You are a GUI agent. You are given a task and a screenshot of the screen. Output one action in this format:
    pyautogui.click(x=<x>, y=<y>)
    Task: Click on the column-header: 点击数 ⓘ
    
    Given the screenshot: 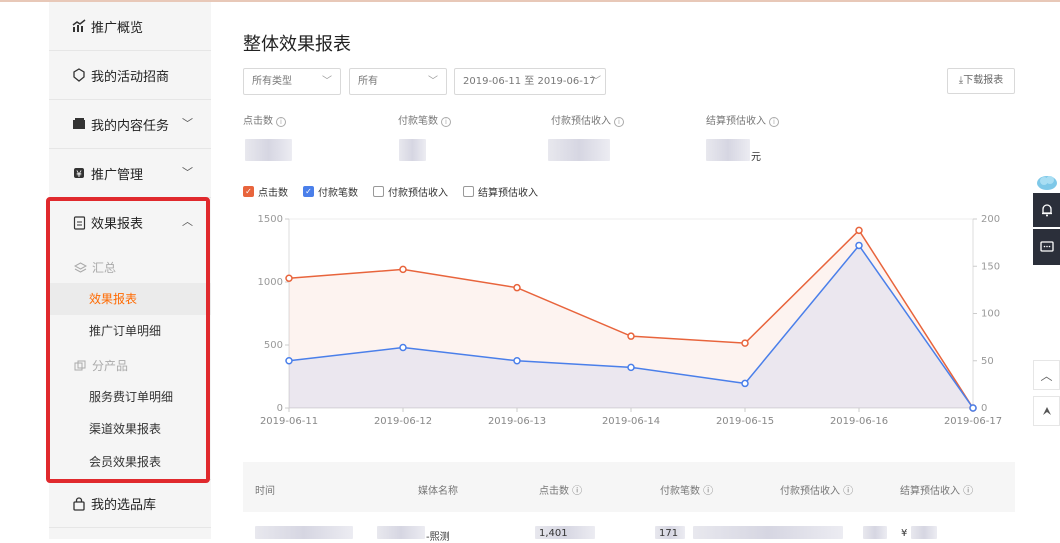 What is the action you would take?
    pyautogui.click(x=561, y=491)
    